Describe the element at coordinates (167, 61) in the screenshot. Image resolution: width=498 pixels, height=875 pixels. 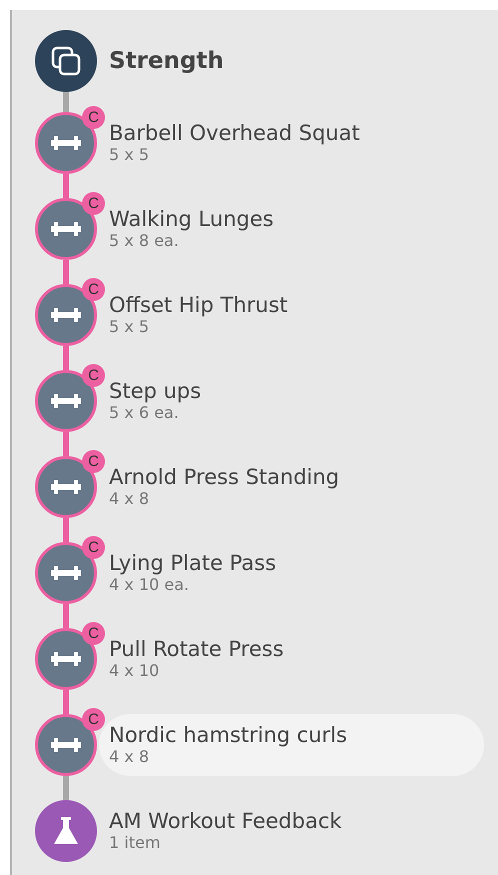
I see `item-title: Strength` at that location.